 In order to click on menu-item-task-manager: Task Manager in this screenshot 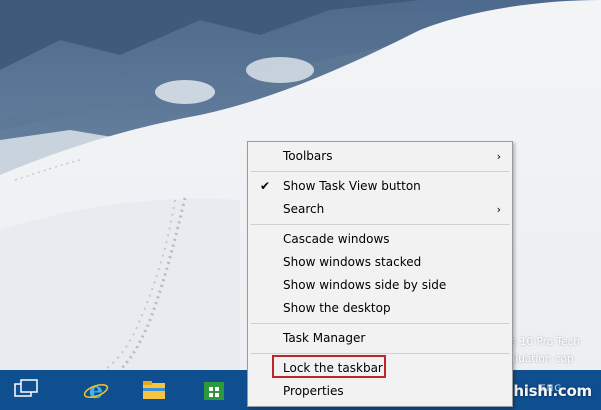, I will do `click(380, 338)`.